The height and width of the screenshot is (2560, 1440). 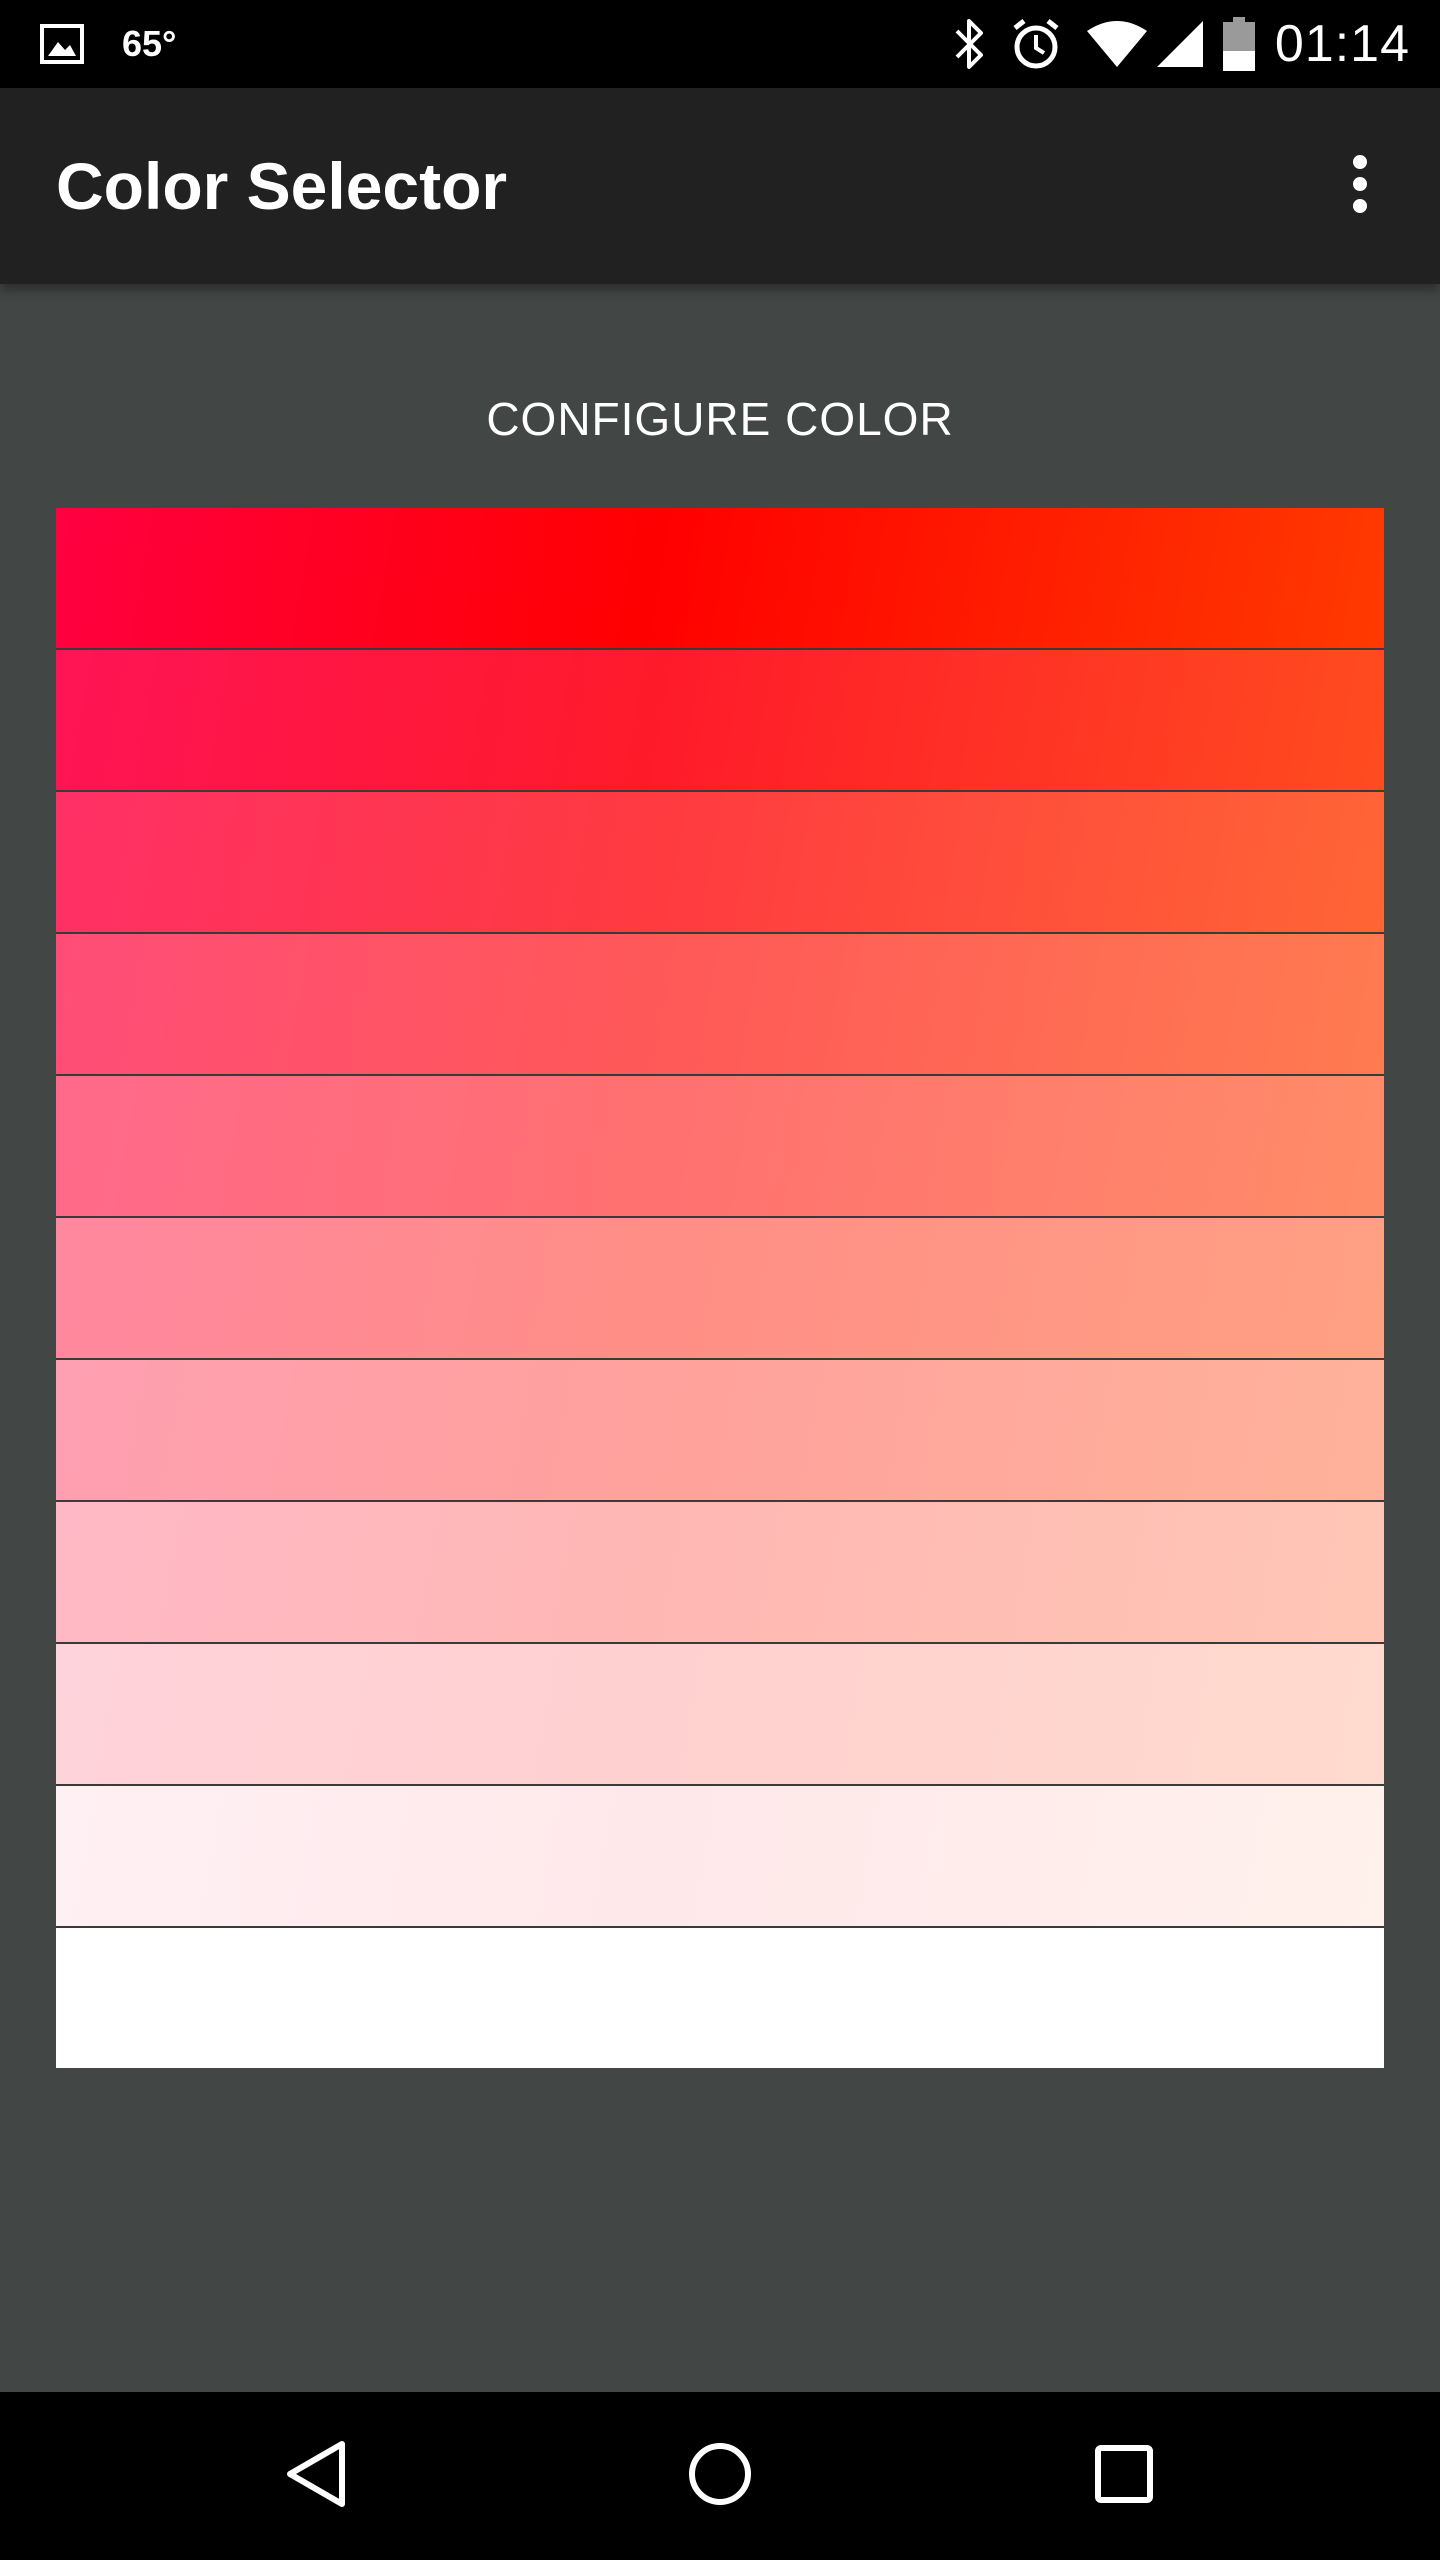 What do you see at coordinates (720, 419) in the screenshot?
I see `configure-color-heading: CONFIGURE COLOR` at bounding box center [720, 419].